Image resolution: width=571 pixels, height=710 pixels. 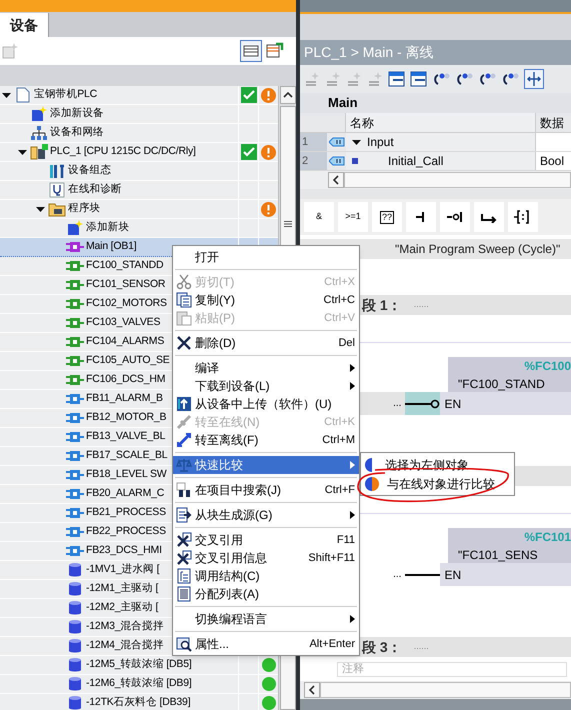 What do you see at coordinates (382, 647) in the screenshot?
I see `network-title: 段 3：` at bounding box center [382, 647].